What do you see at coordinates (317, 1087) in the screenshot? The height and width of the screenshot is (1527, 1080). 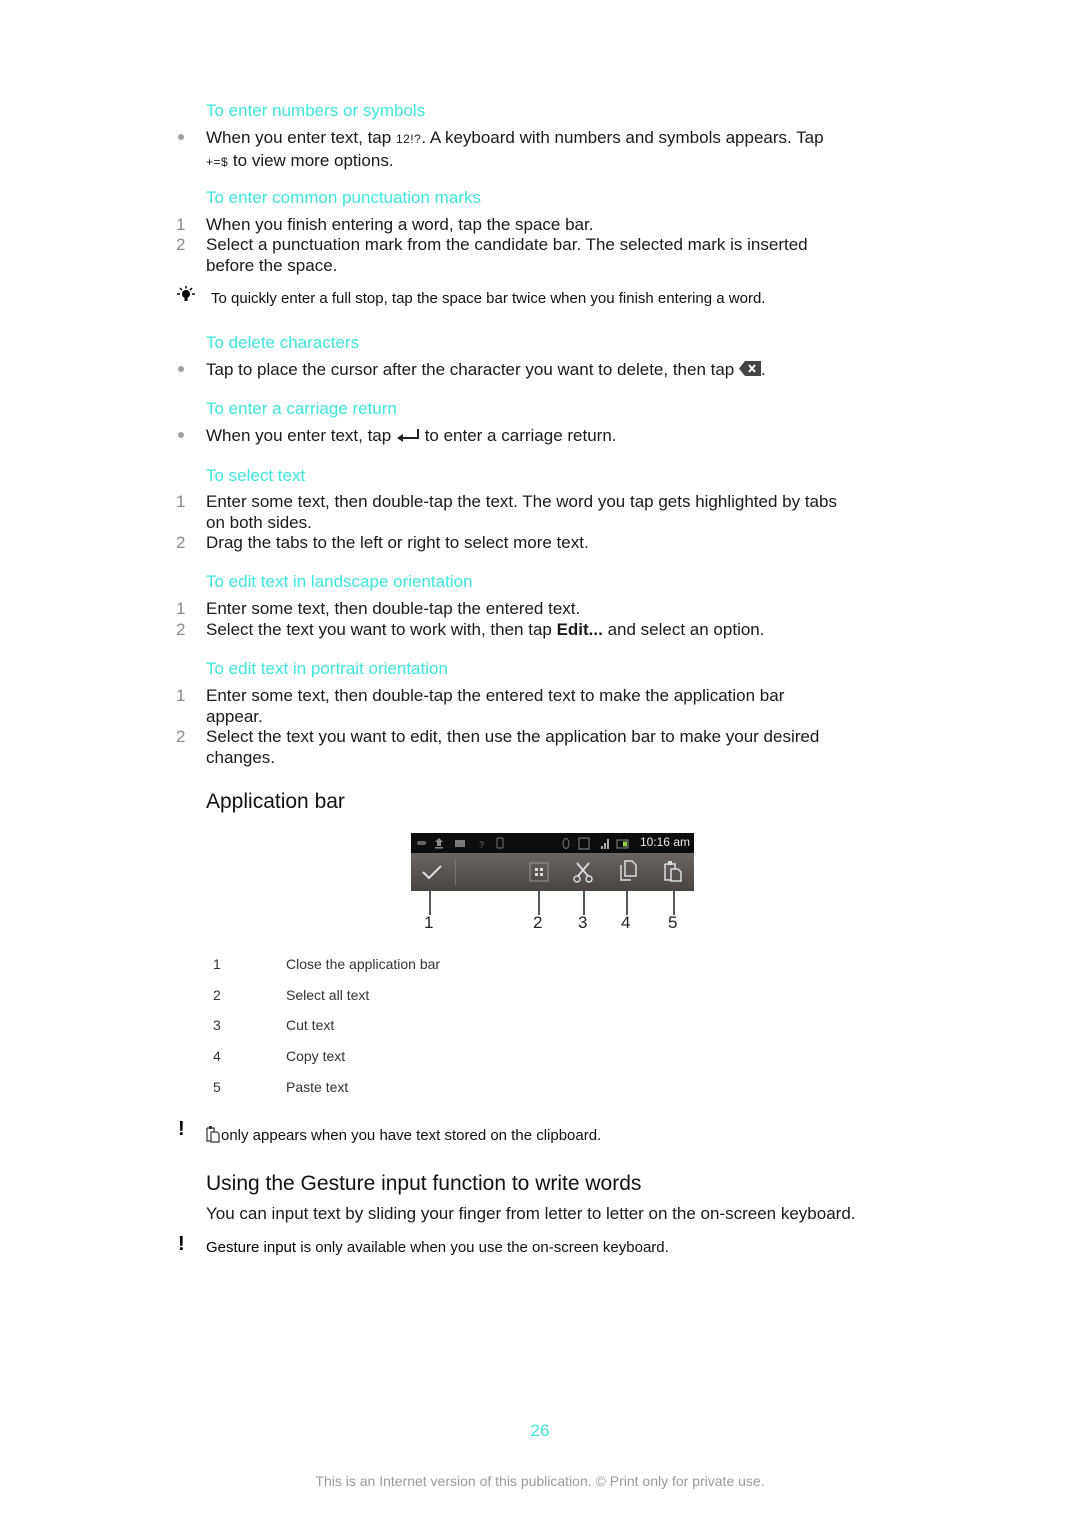 I see `legend-label: Paste text` at bounding box center [317, 1087].